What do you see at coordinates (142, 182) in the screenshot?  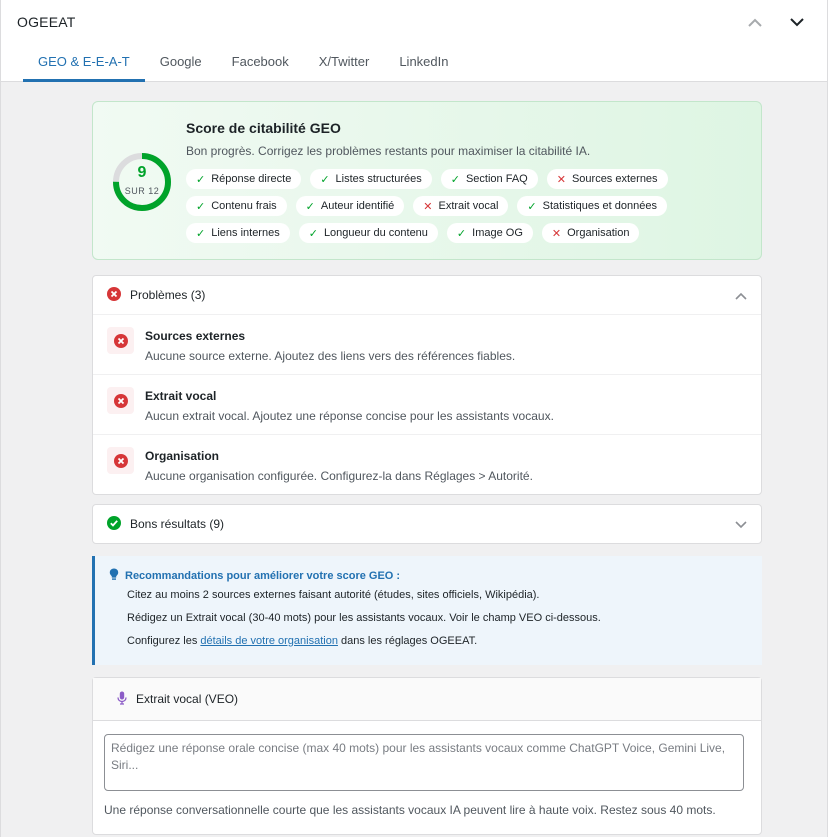 I see `score-ring: 9 SUR 12` at bounding box center [142, 182].